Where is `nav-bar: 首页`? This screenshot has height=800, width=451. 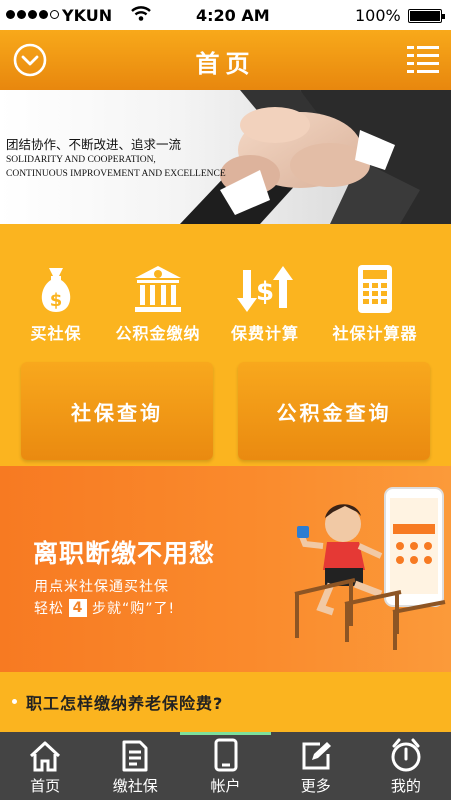
nav-bar: 首页 is located at coordinates (225, 60).